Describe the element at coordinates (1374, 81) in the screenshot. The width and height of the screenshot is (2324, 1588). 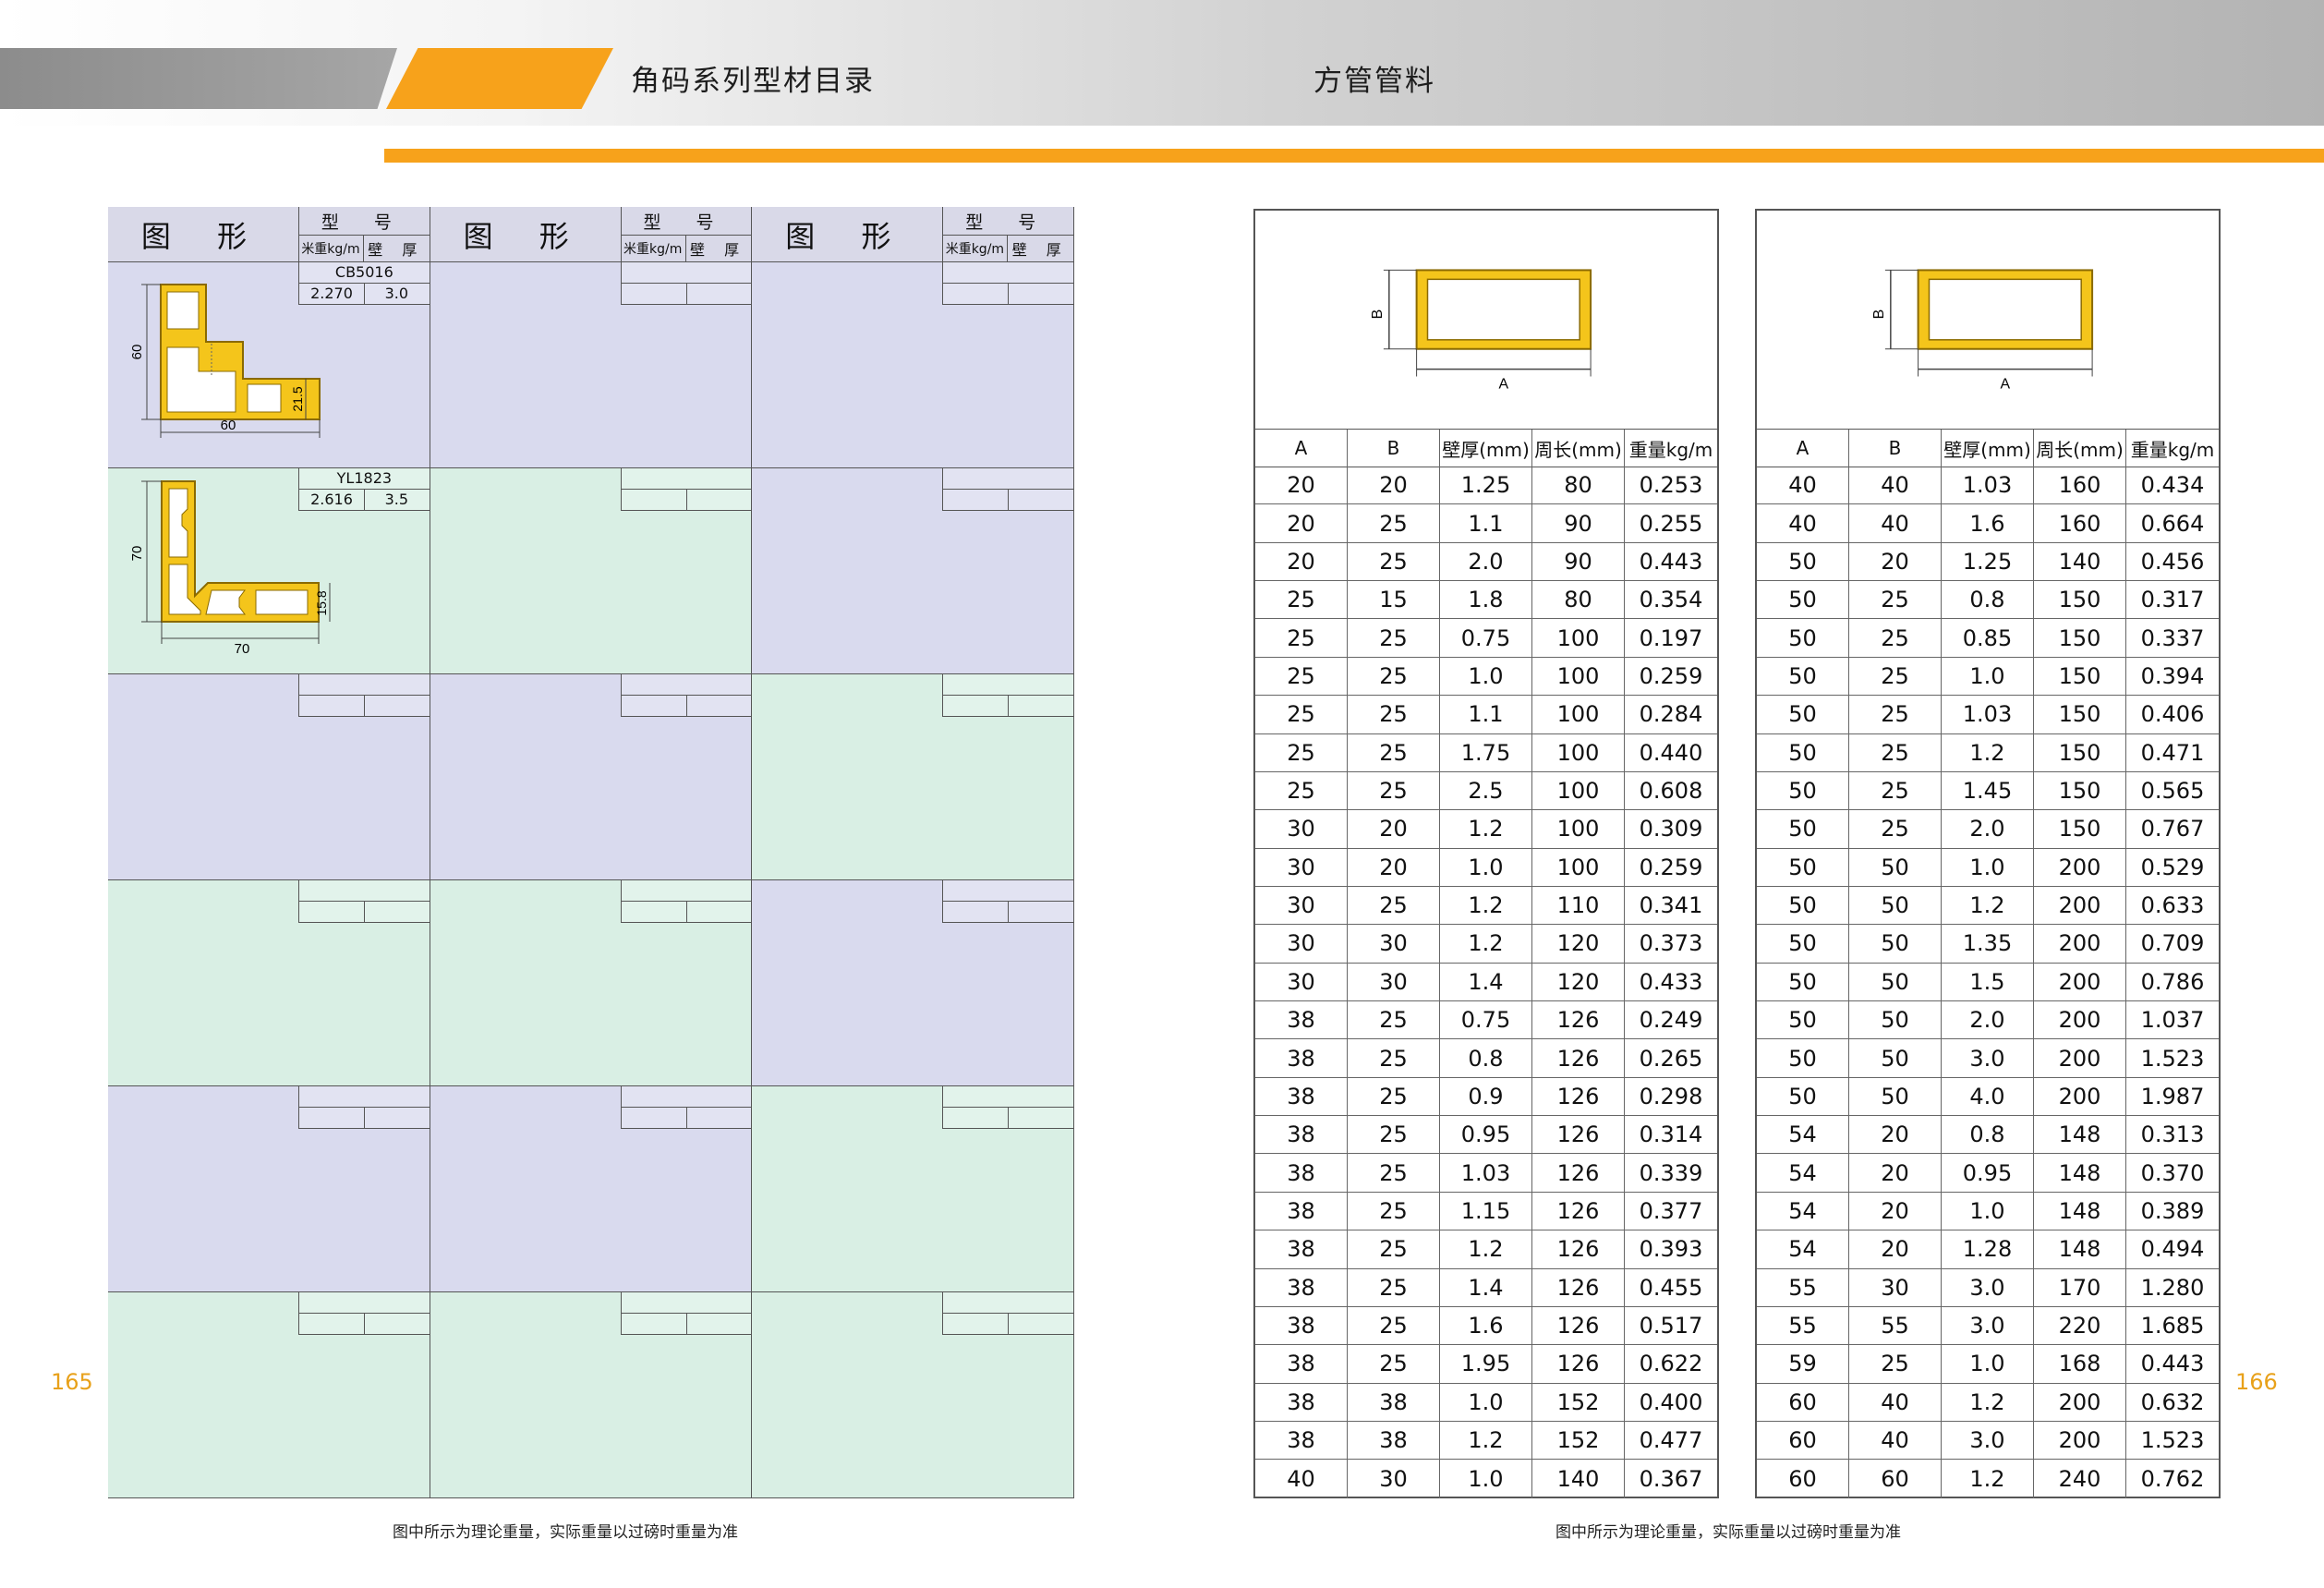
I see `right-page-title: 方管管料` at that location.